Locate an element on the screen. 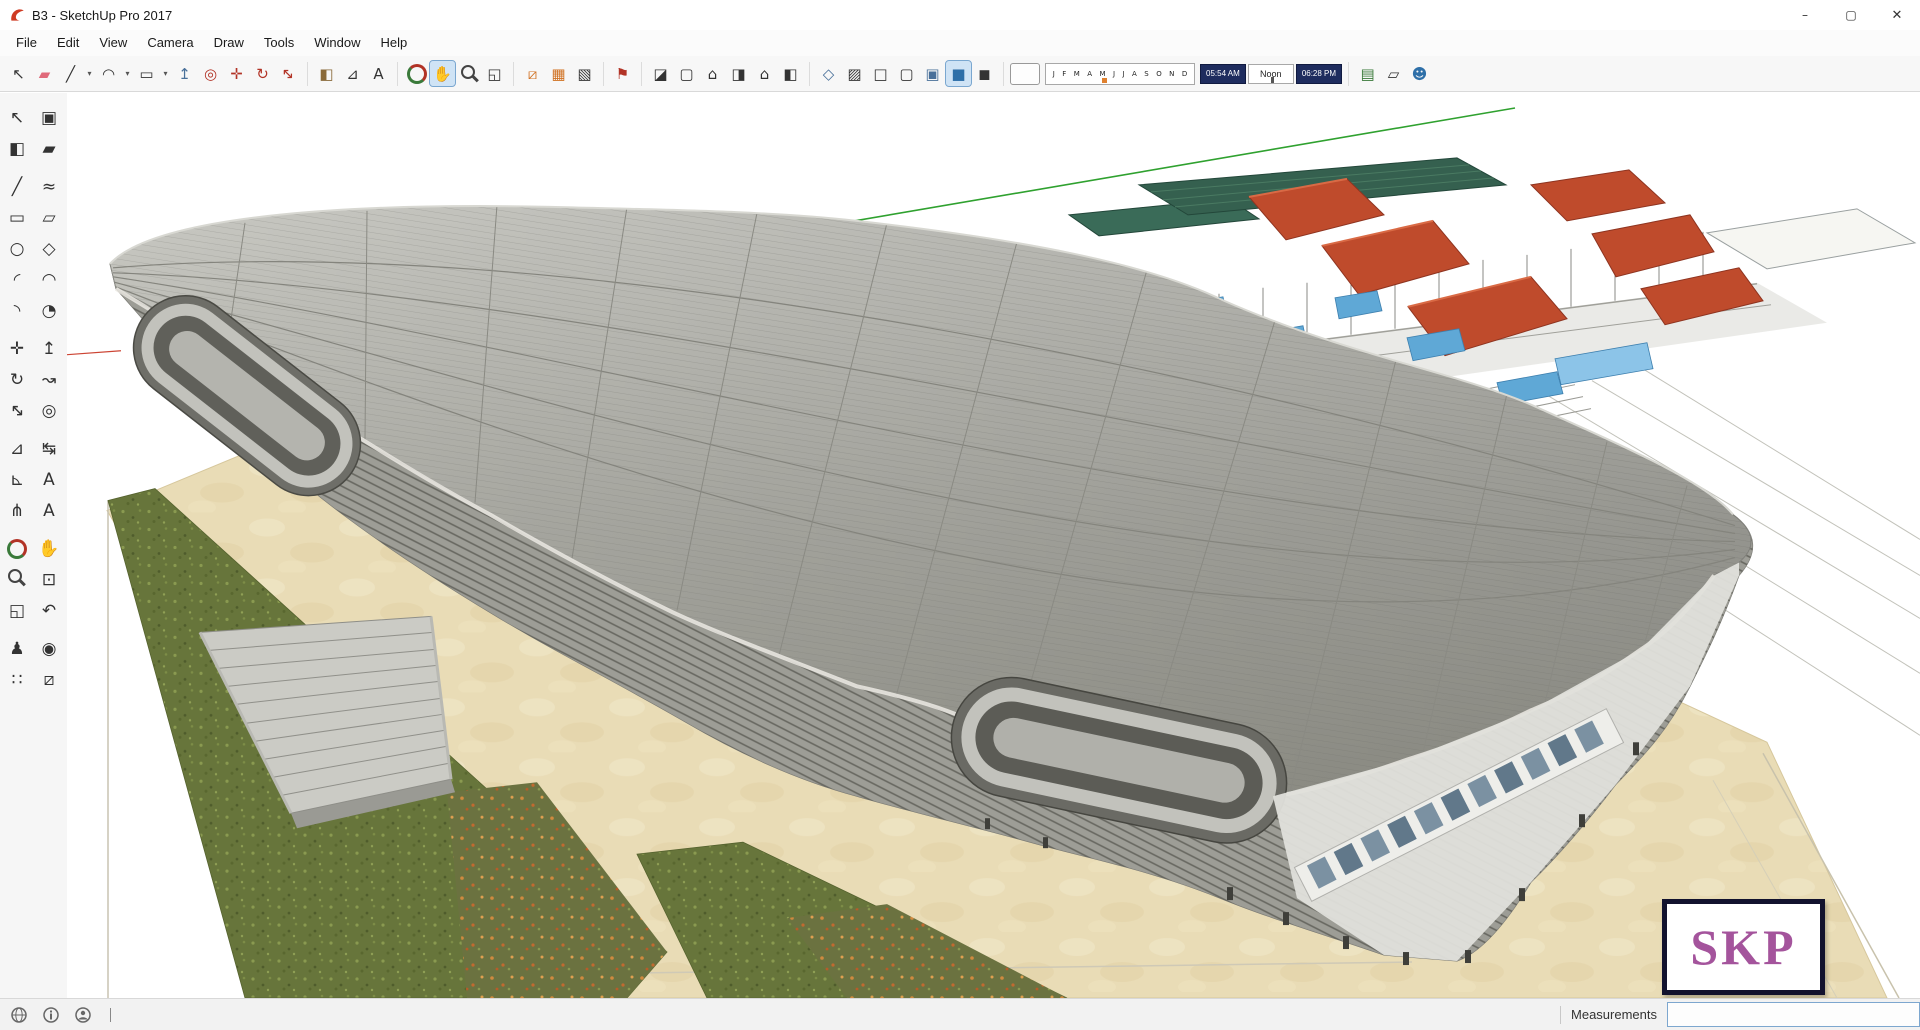  line-tool: ╱ is located at coordinates (17, 186).